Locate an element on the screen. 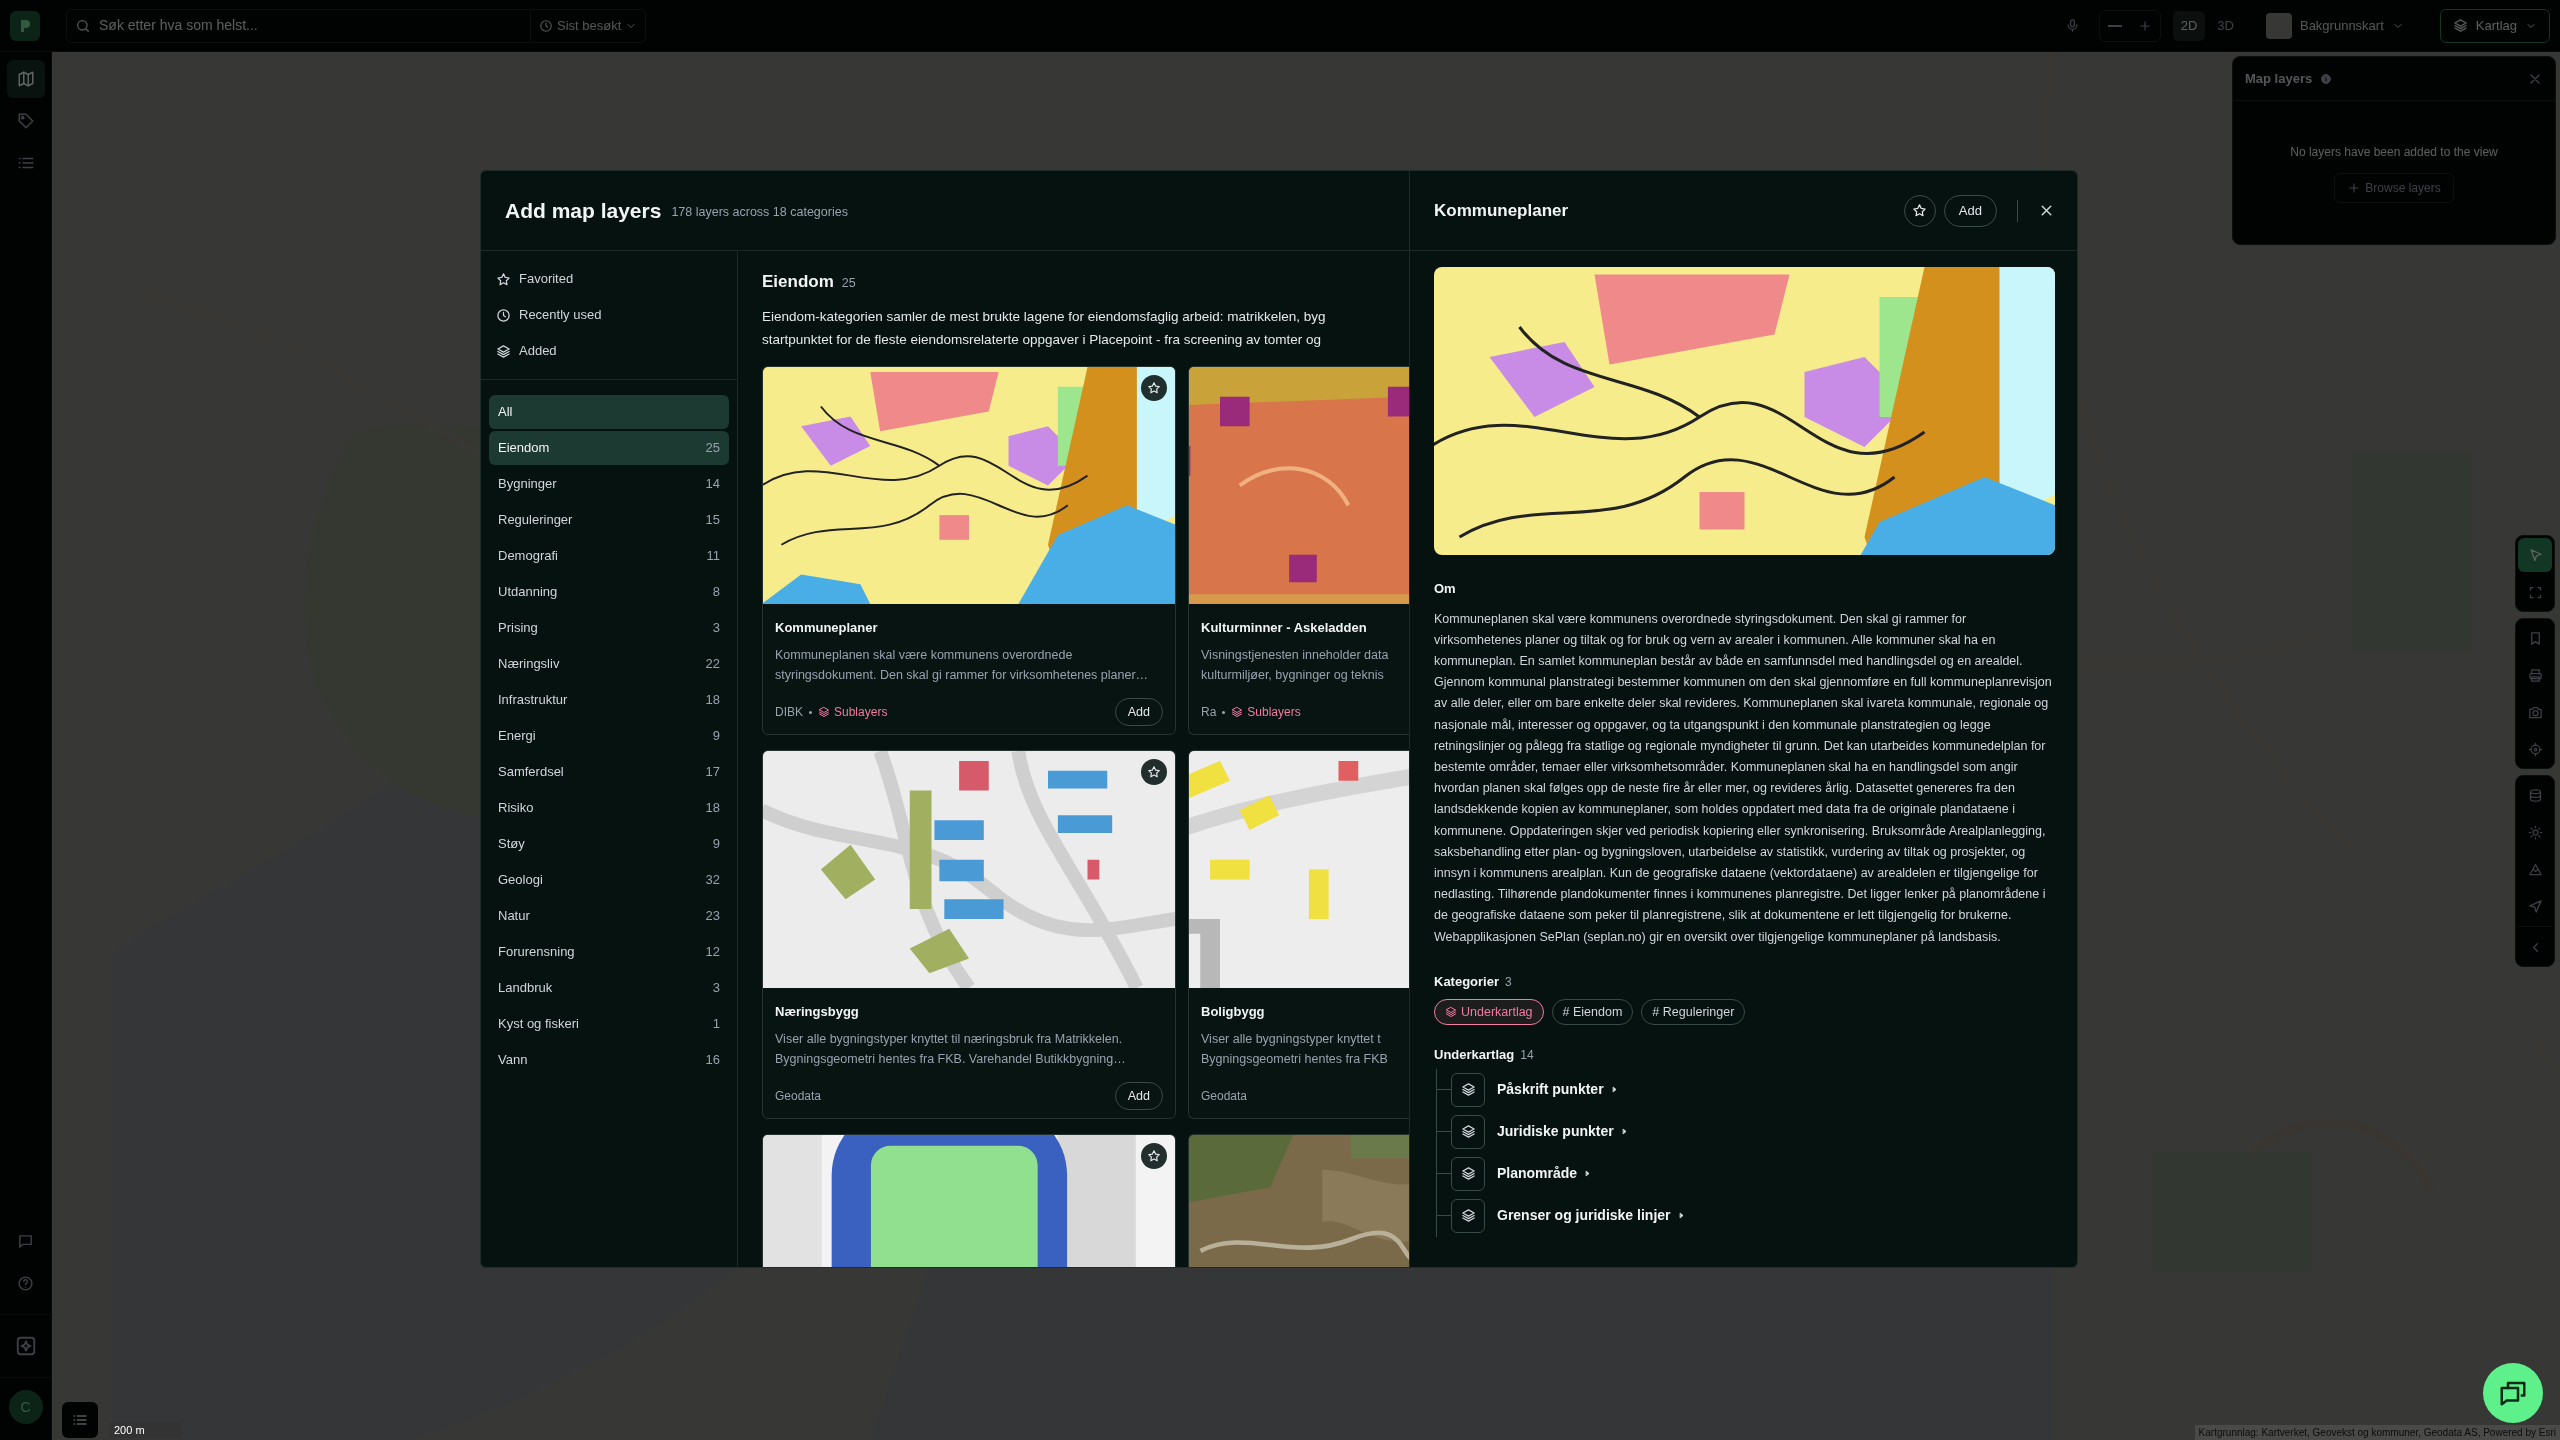 Image resolution: width=2560 pixels, height=1440 pixels. chat-icon is located at coordinates (25, 1241).